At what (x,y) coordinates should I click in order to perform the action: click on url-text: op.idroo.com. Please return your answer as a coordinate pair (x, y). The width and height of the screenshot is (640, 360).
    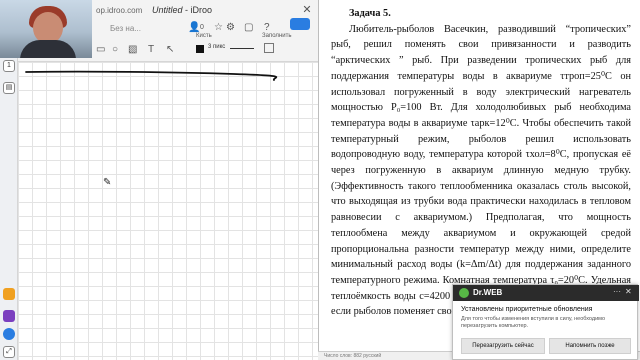
    Looking at the image, I should click on (119, 10).